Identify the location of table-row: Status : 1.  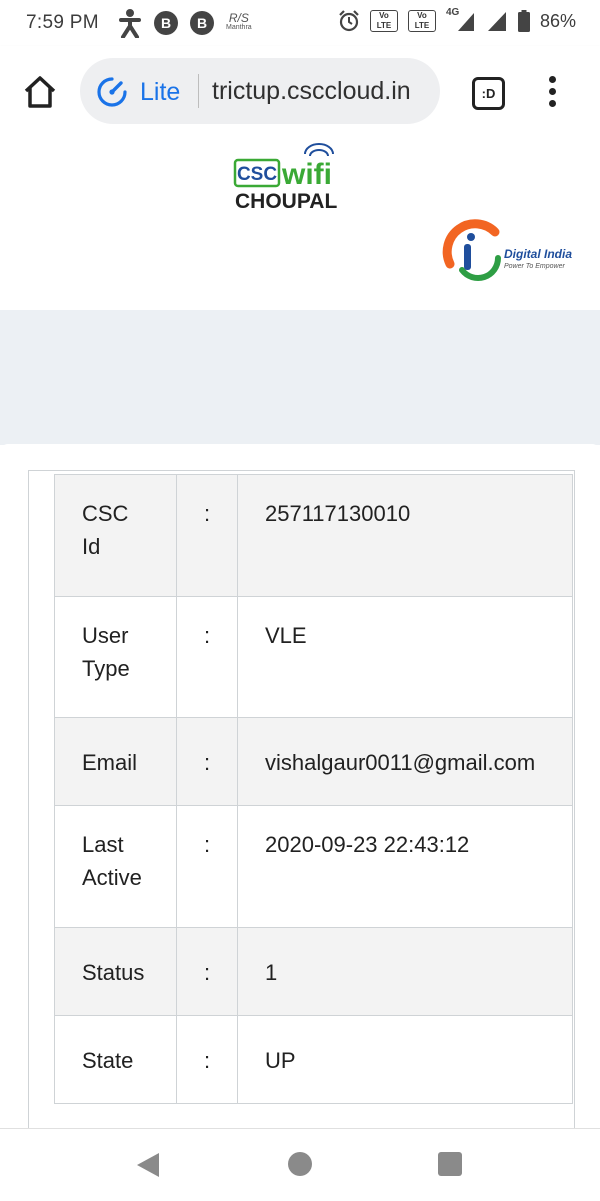
(313, 971).